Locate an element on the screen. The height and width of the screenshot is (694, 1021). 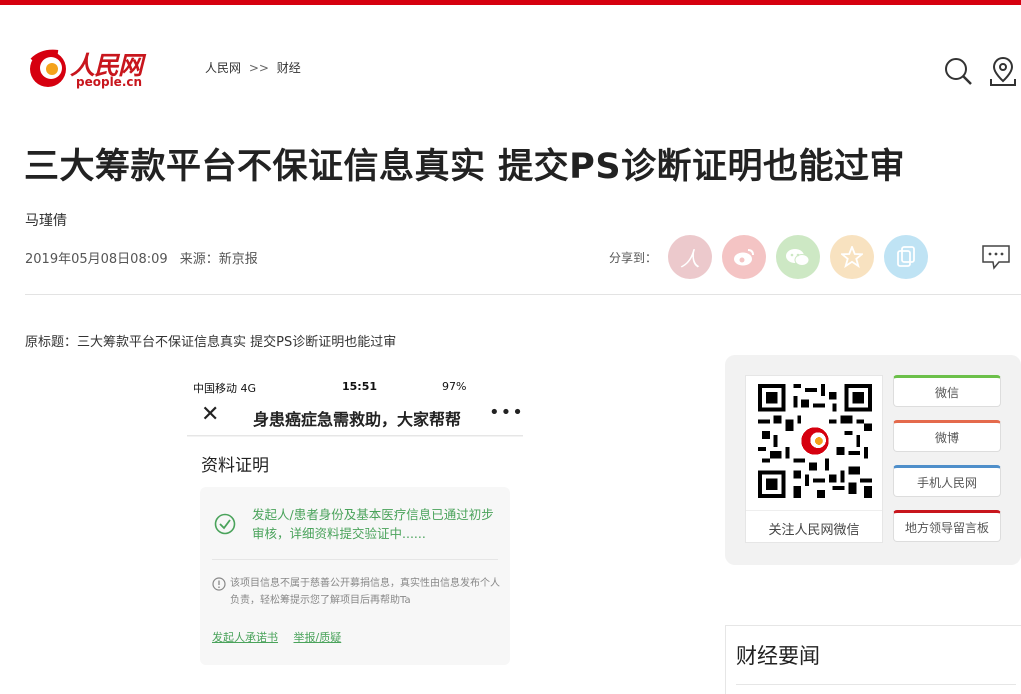
leader-message-board-button: 地方领导留言板 is located at coordinates (947, 526).